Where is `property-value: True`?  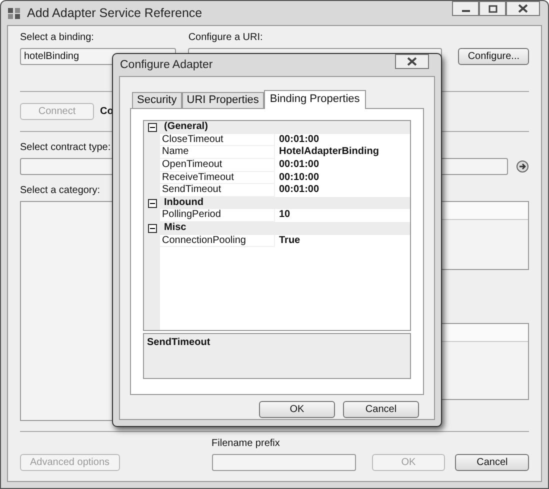
property-value: True is located at coordinates (342, 241).